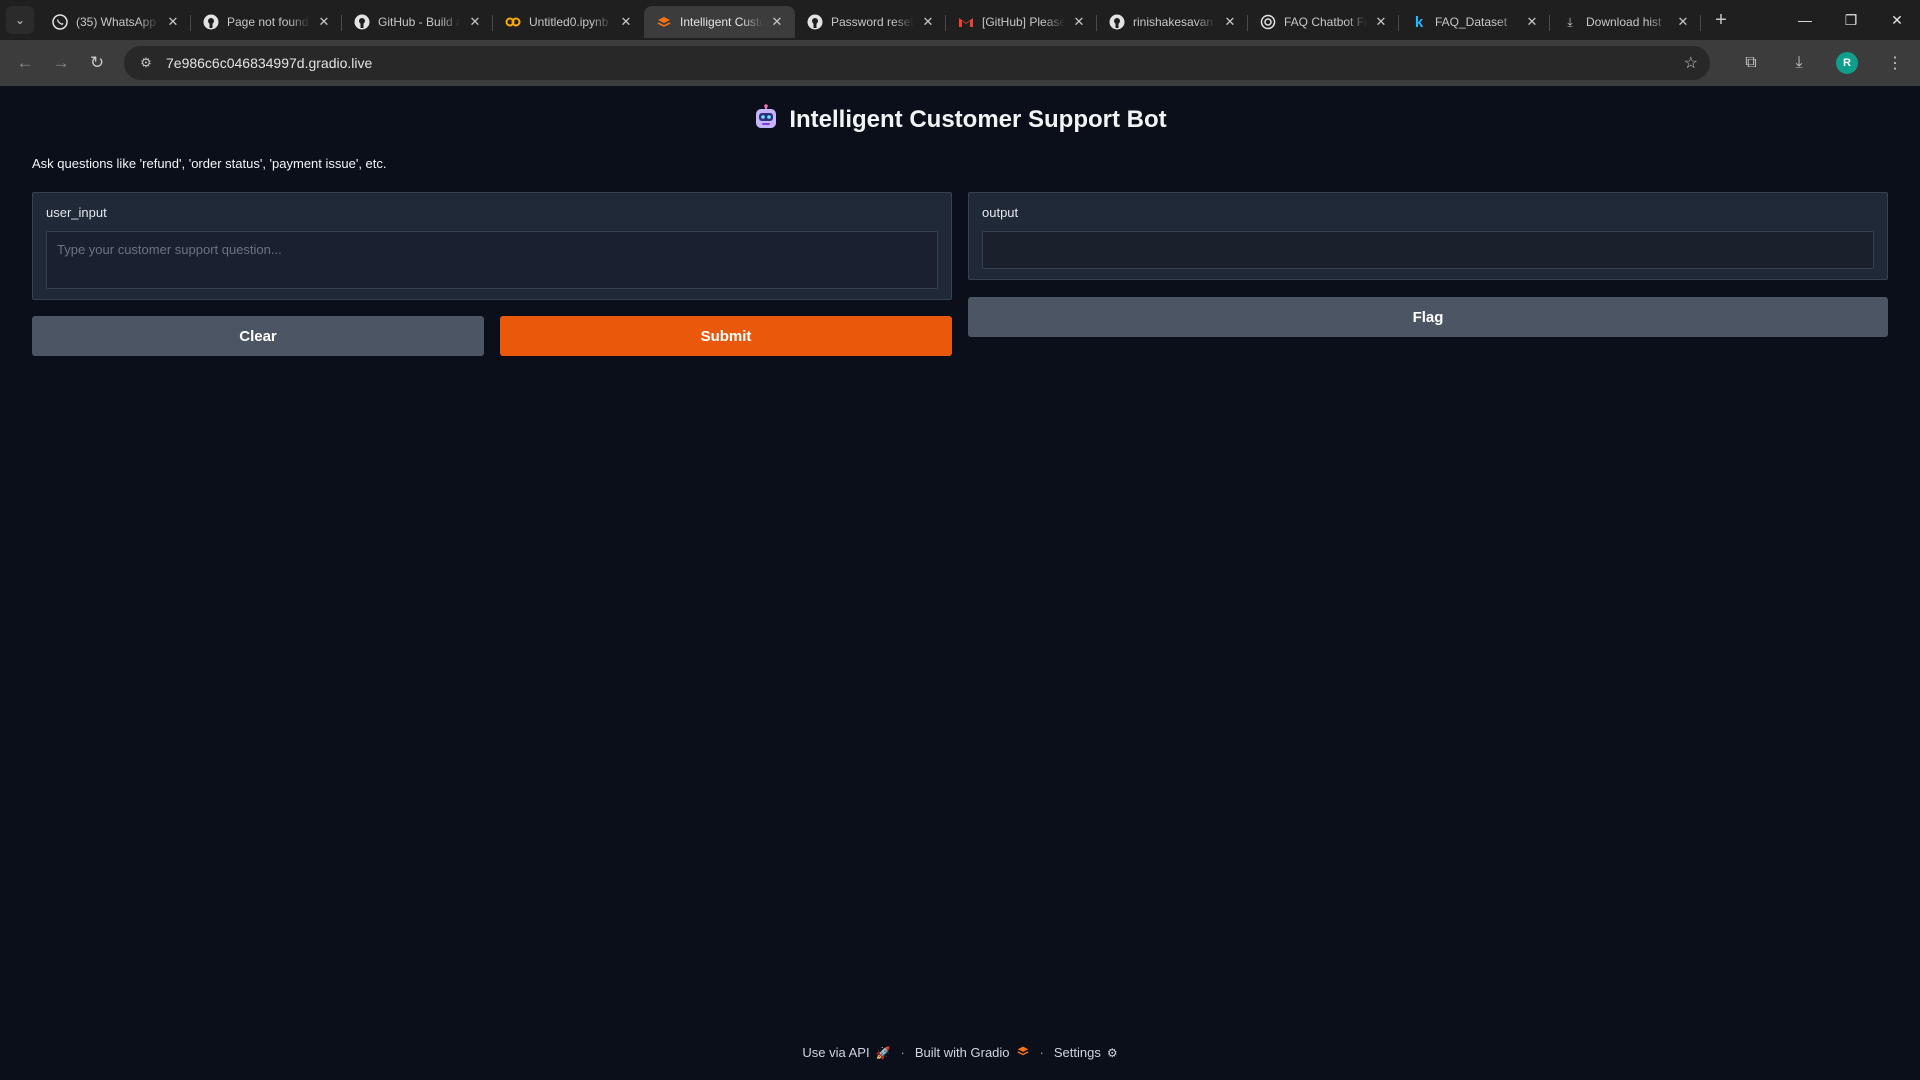 The width and height of the screenshot is (1920, 1080). I want to click on downloads-icon: ⤓, so click(1799, 63).